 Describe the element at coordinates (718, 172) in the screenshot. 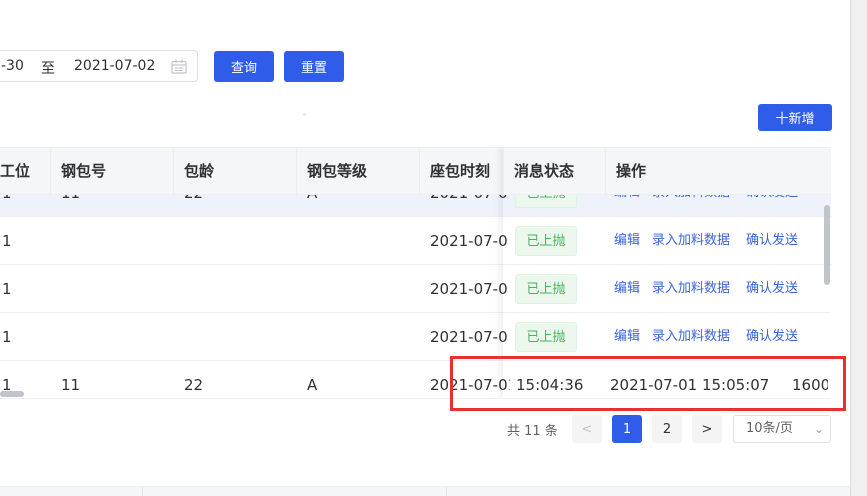

I see `header-actions: 操作` at that location.